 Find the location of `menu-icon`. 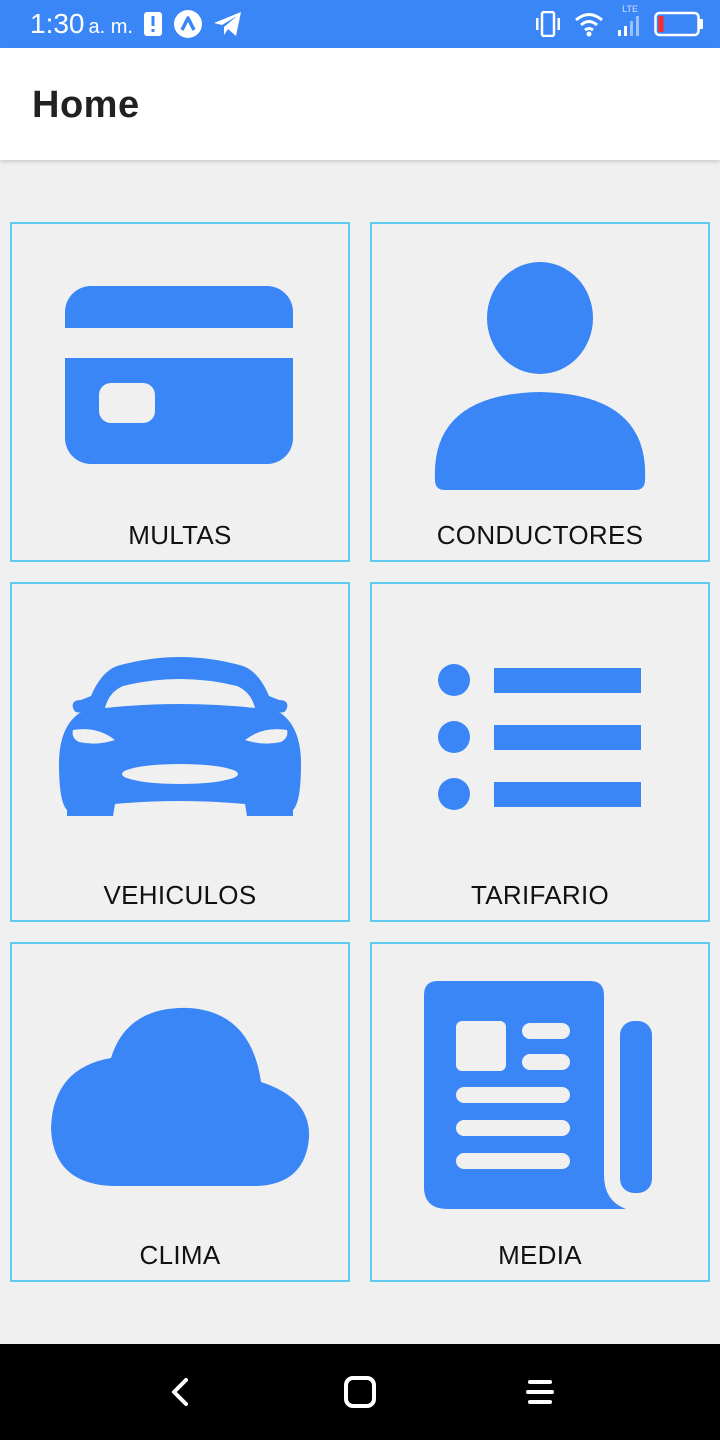

menu-icon is located at coordinates (540, 1392).